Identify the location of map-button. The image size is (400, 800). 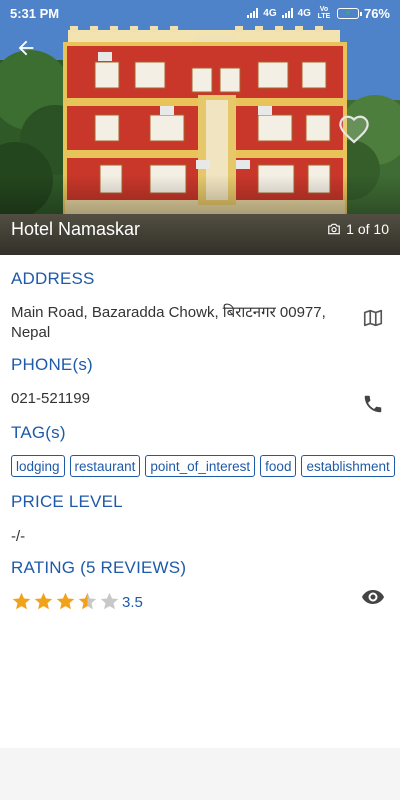
(373, 318).